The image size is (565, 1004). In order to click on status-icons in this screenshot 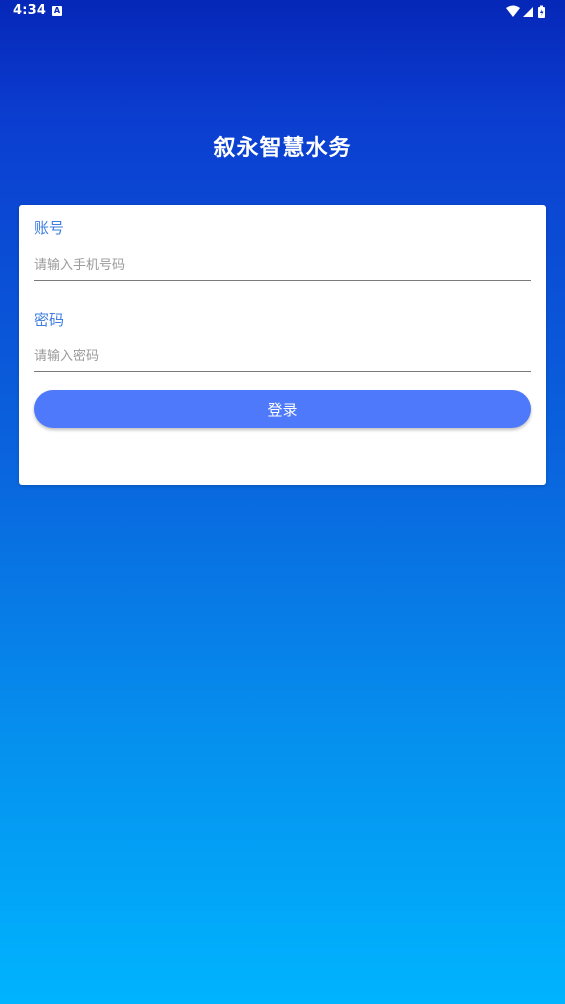, I will do `click(529, 12)`.